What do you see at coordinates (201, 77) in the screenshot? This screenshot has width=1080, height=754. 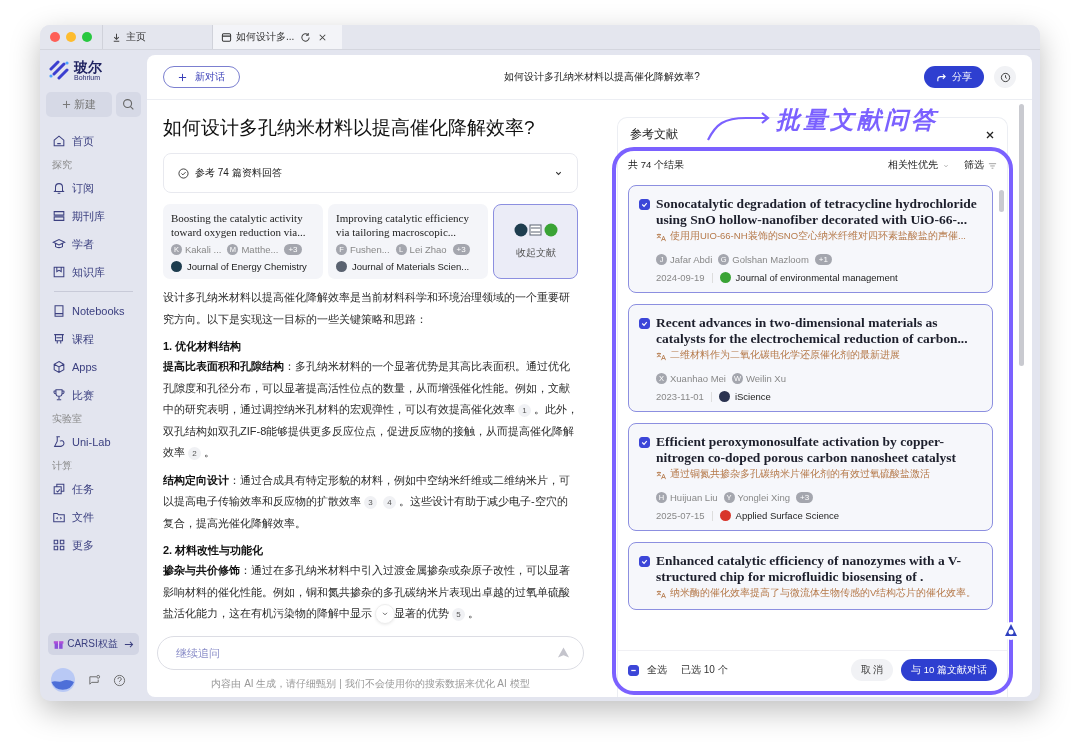 I see `new-chat-button: 新对话` at bounding box center [201, 77].